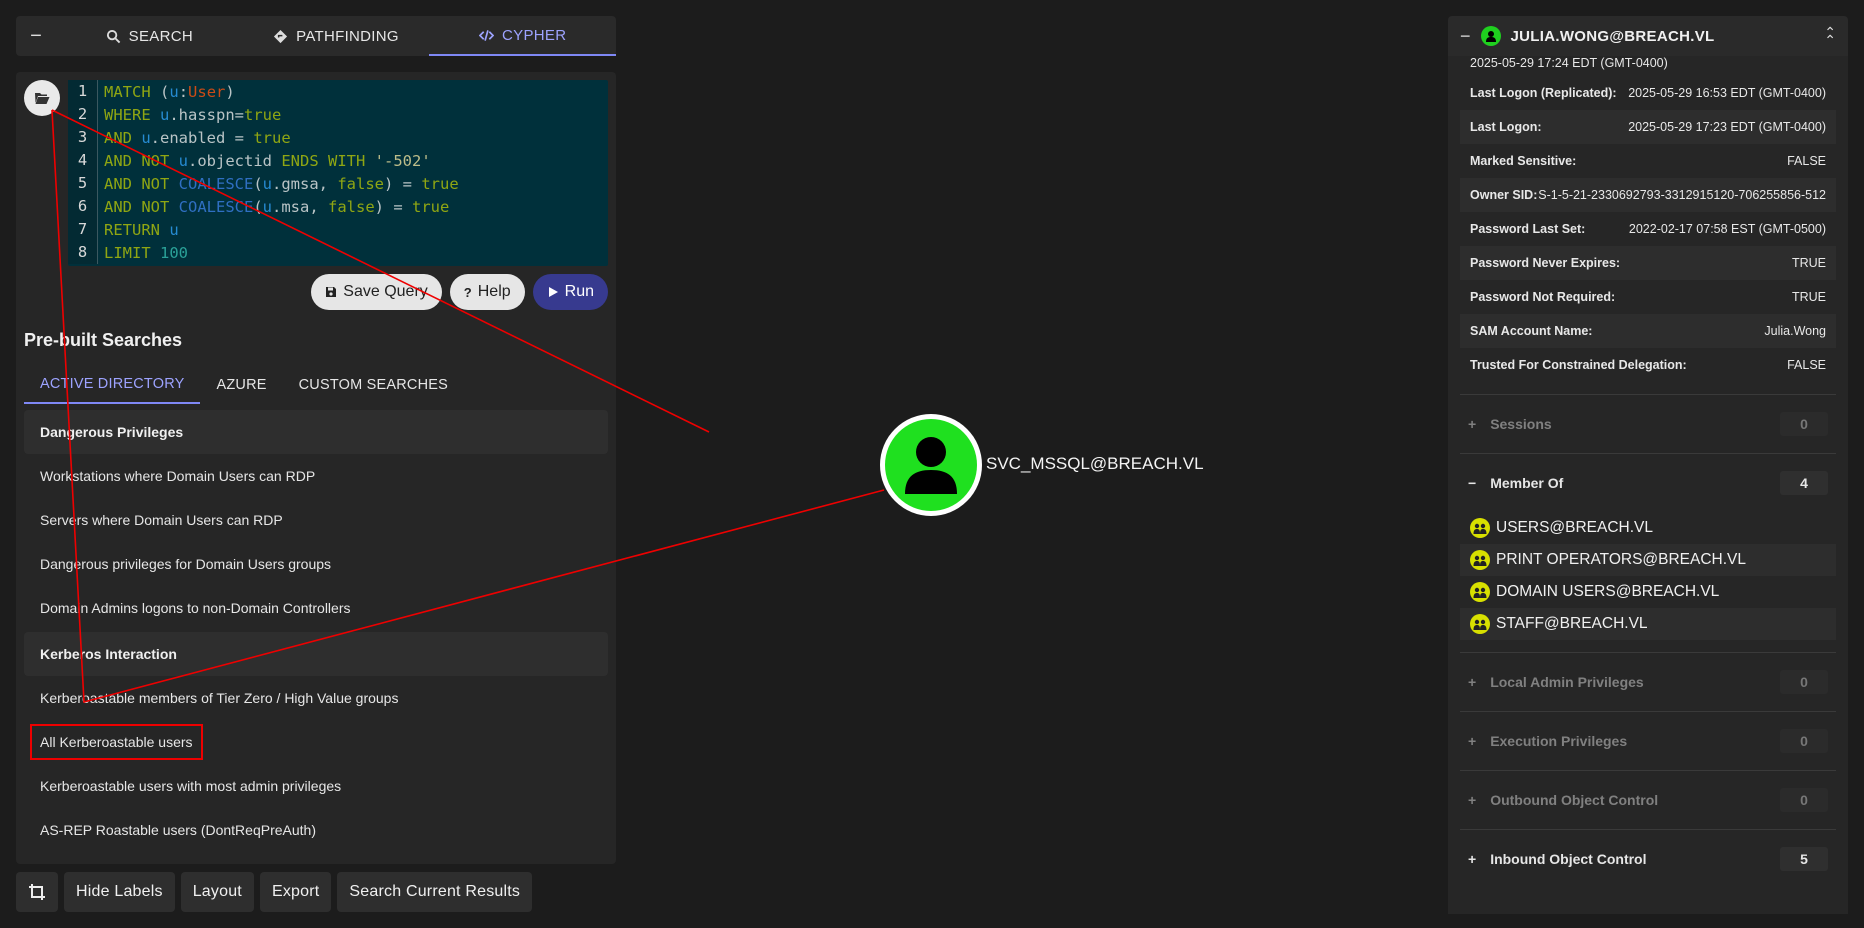 Image resolution: width=1864 pixels, height=928 pixels. What do you see at coordinates (316, 520) in the screenshot?
I see `list-item: Servers where Domain Users can RDP` at bounding box center [316, 520].